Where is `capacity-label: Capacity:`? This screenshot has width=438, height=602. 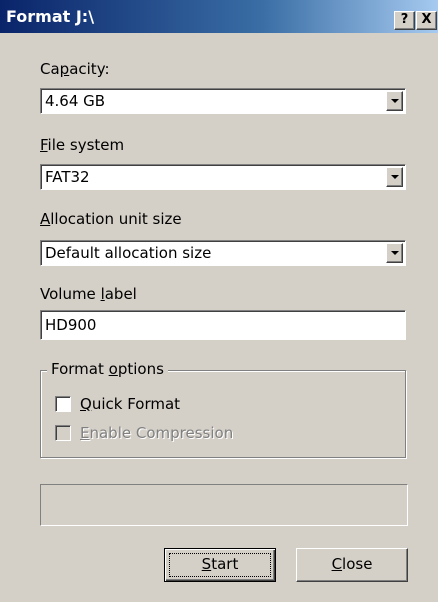
capacity-label: Capacity: is located at coordinates (75, 69).